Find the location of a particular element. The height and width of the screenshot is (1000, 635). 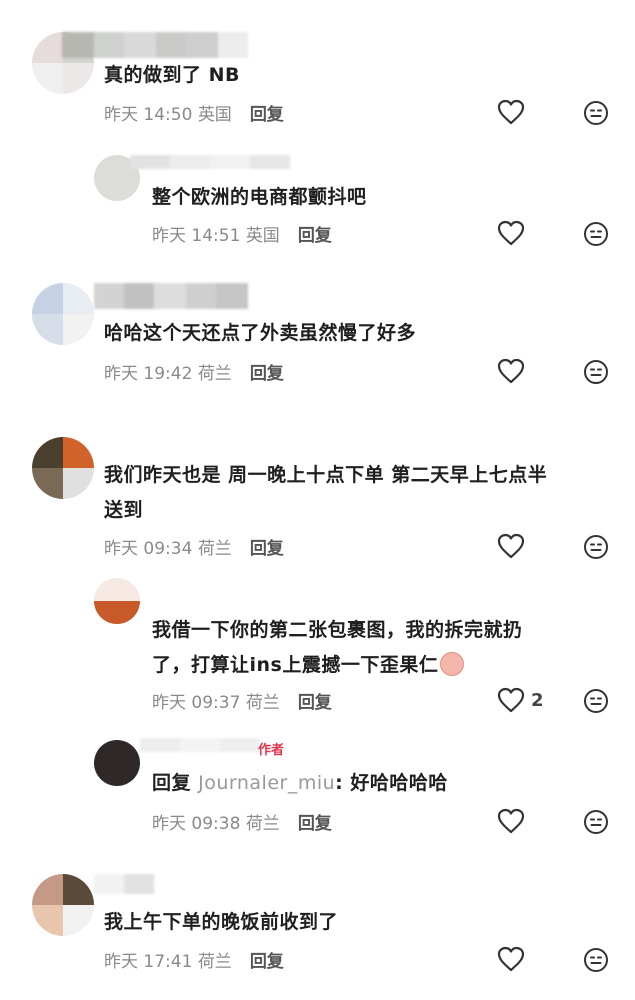

comment-text: 回复 Journaler_miu: 好哈哈哈哈 is located at coordinates (300, 783).